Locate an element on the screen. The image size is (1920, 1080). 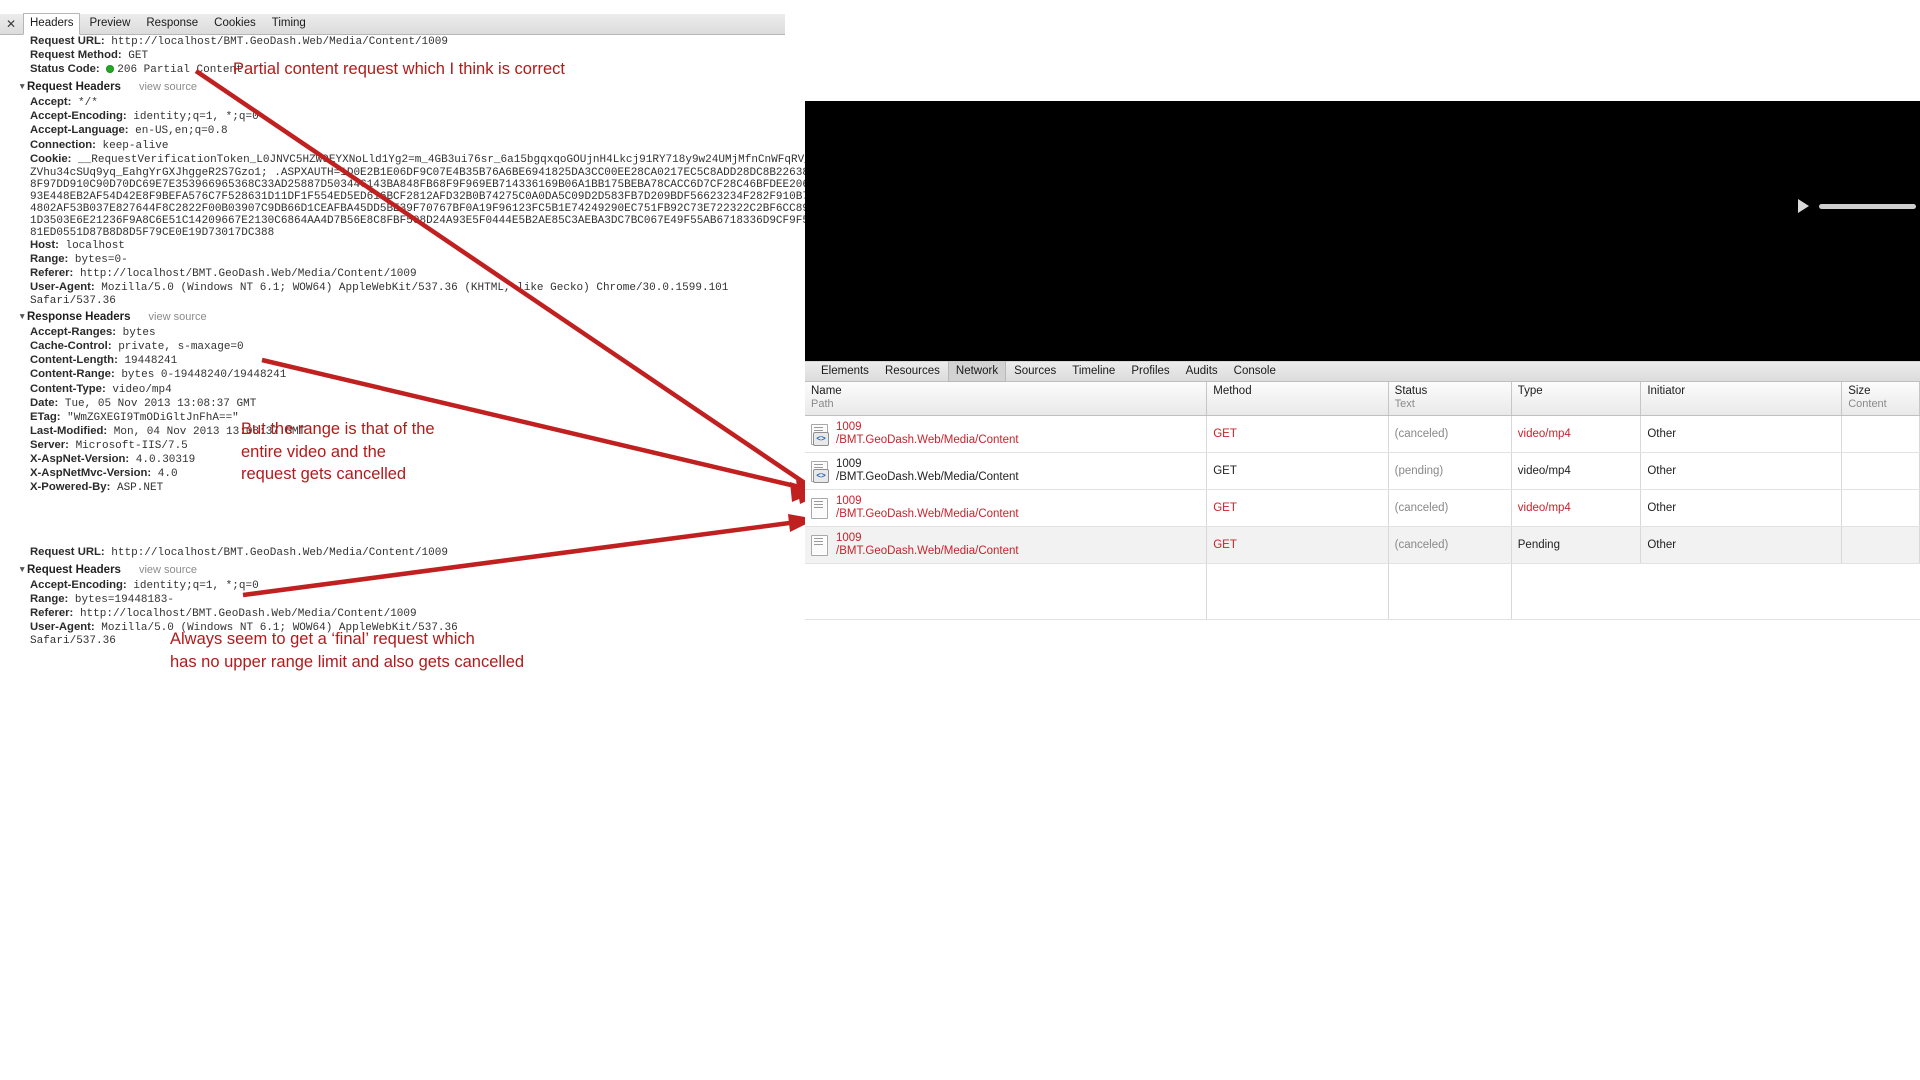
header-key: Host: is located at coordinates (44, 244).